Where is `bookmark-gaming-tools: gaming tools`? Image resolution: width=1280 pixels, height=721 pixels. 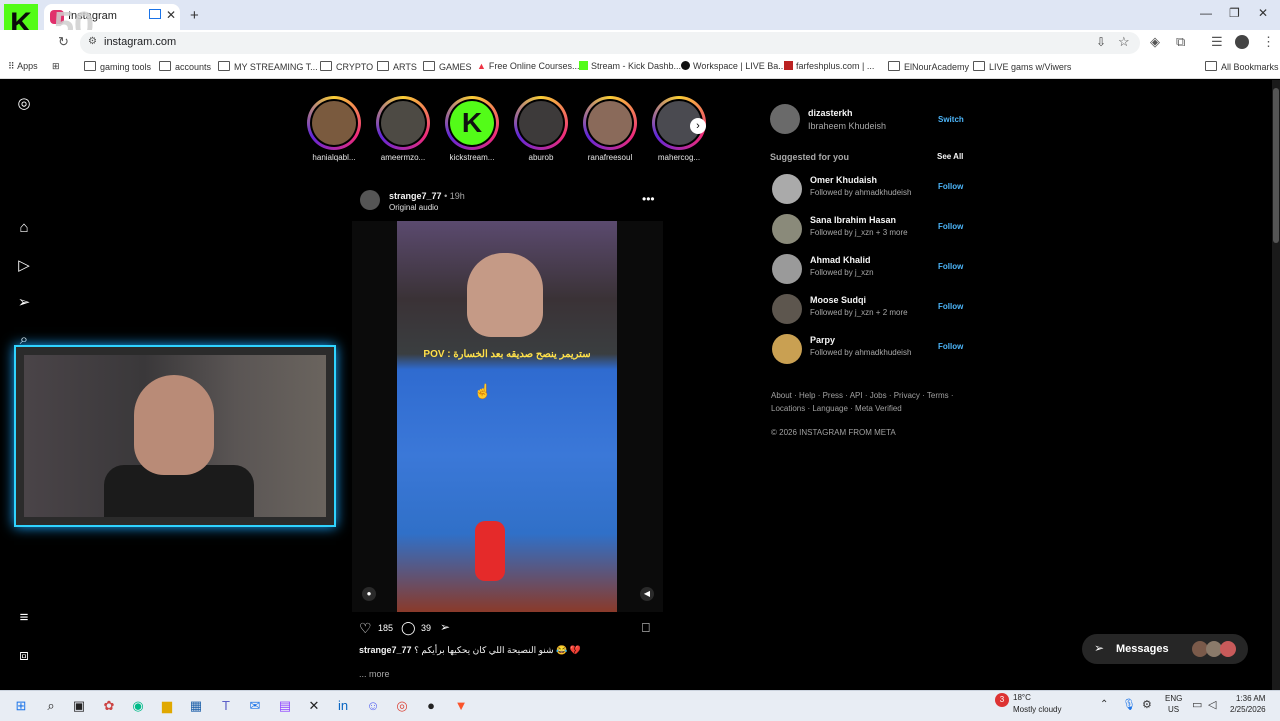
bookmark-gaming-tools: gaming tools is located at coordinates (117, 66).